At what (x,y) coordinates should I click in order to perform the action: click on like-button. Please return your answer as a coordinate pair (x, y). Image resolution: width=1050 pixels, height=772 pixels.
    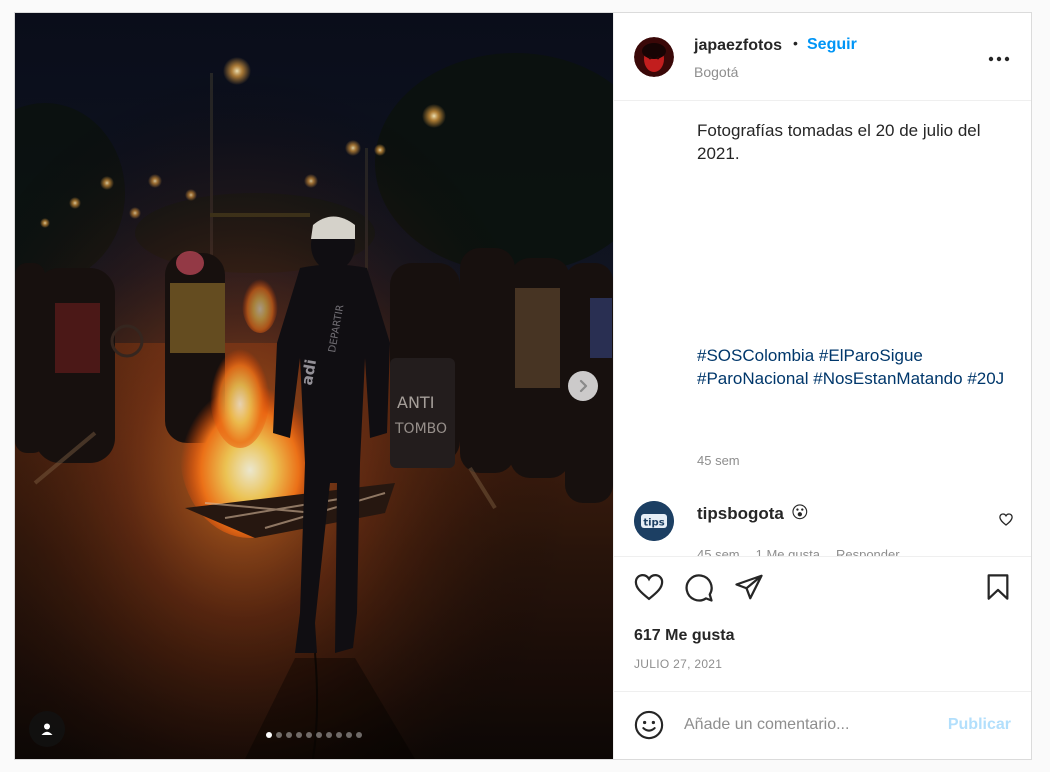
    Looking at the image, I should click on (649, 589).